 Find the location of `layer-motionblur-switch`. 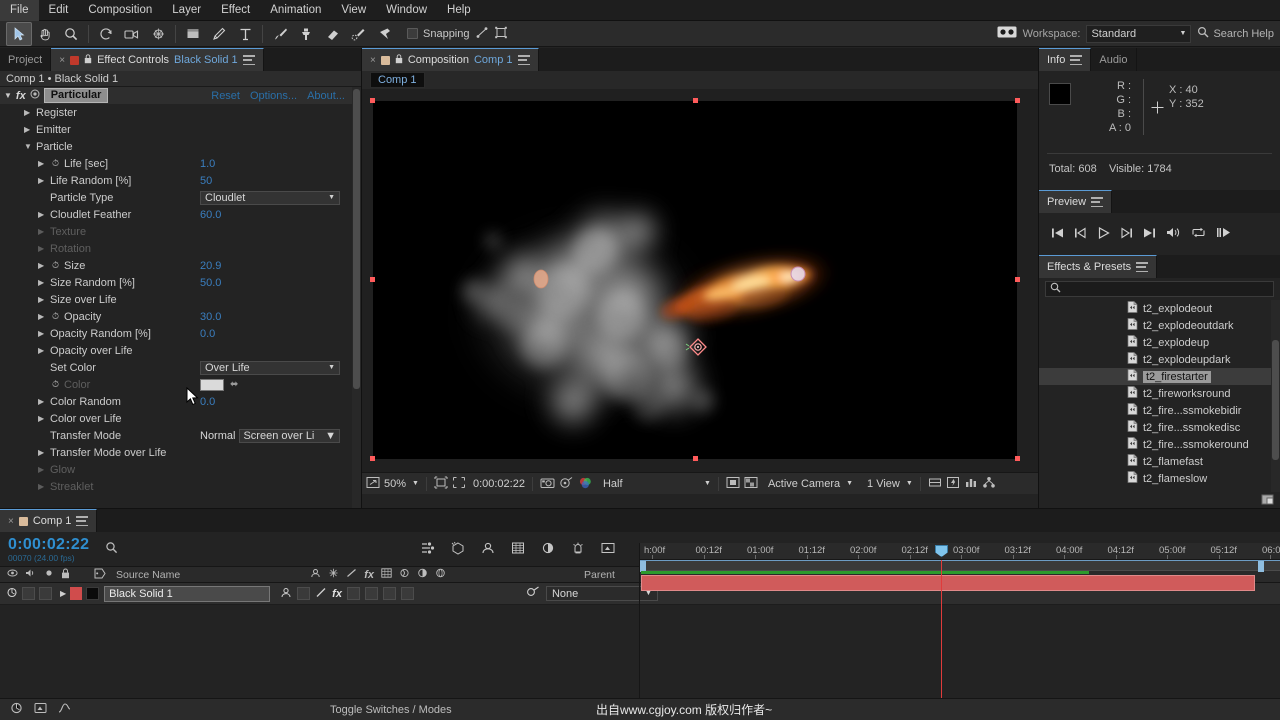

layer-motionblur-switch is located at coordinates (371, 593).